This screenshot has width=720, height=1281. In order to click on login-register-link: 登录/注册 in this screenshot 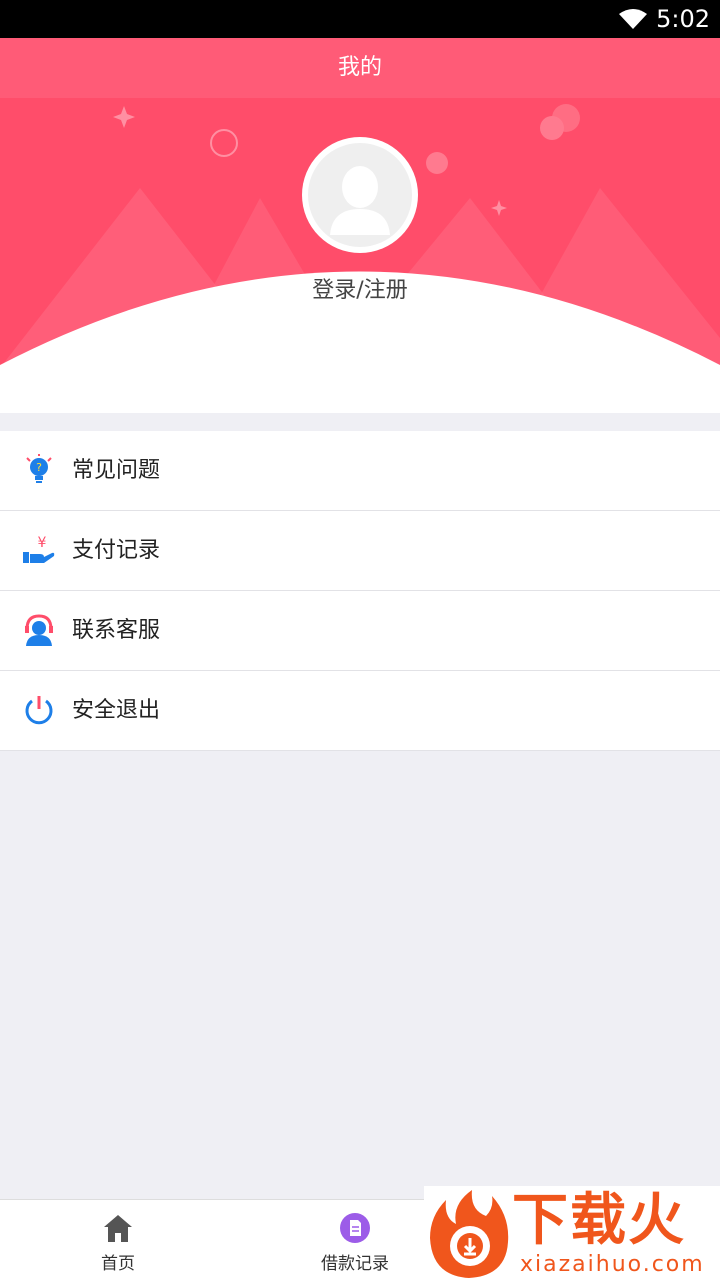, I will do `click(360, 288)`.